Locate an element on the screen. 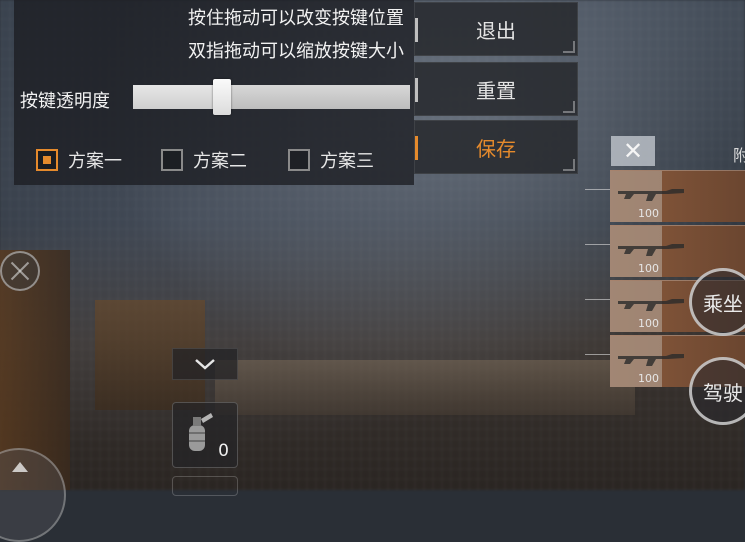 Image resolution: width=745 pixels, height=542 pixels. reset-button: 重置 is located at coordinates (496, 89).